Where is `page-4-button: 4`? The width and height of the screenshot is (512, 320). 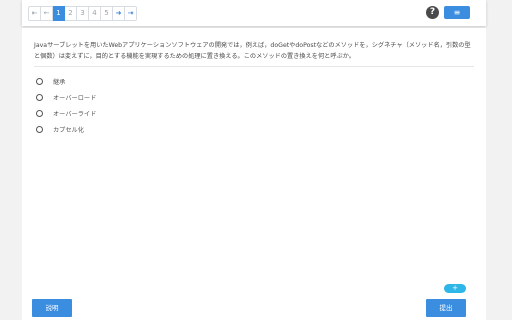
page-4-button: 4 is located at coordinates (95, 13).